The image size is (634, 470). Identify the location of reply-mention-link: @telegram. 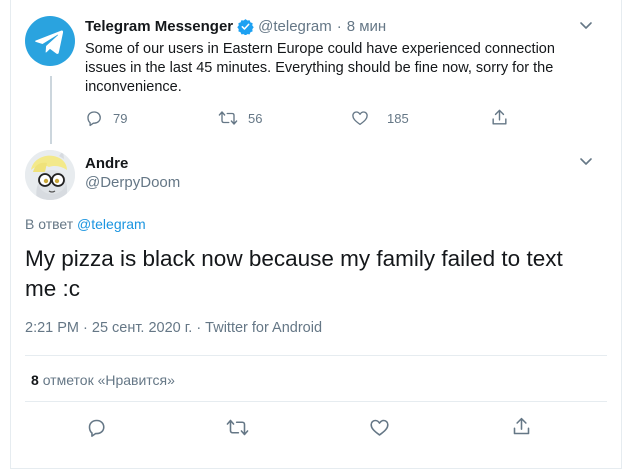
(111, 224).